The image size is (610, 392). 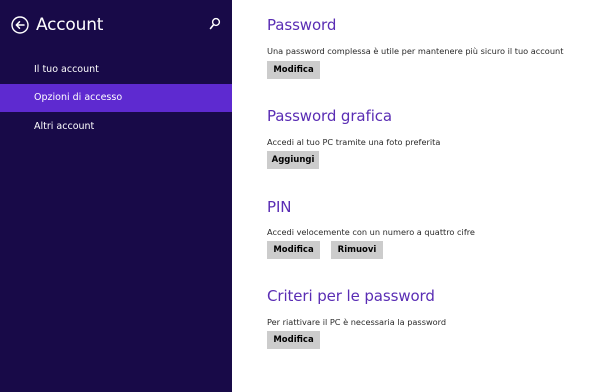 What do you see at coordinates (351, 296) in the screenshot?
I see `section-title-criteri-password: Criteri per le password` at bounding box center [351, 296].